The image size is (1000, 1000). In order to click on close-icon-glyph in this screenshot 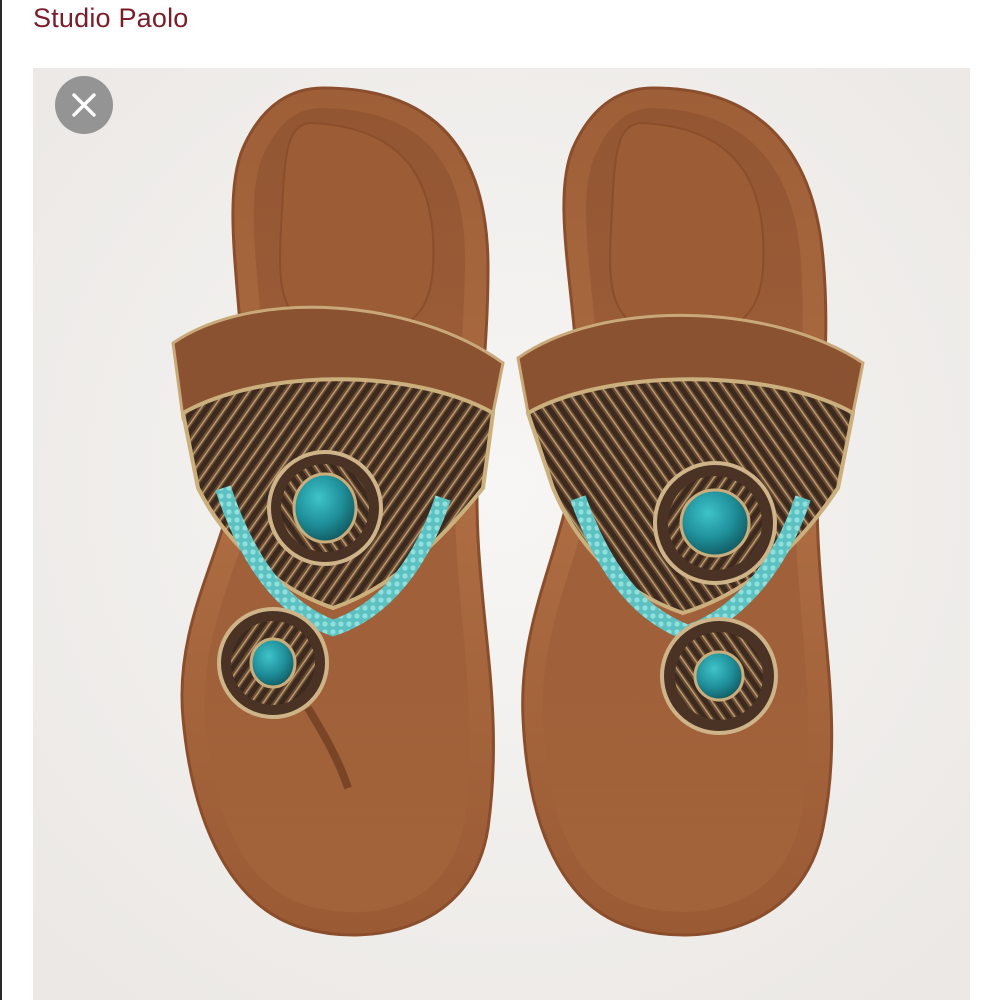, I will do `click(84, 105)`.